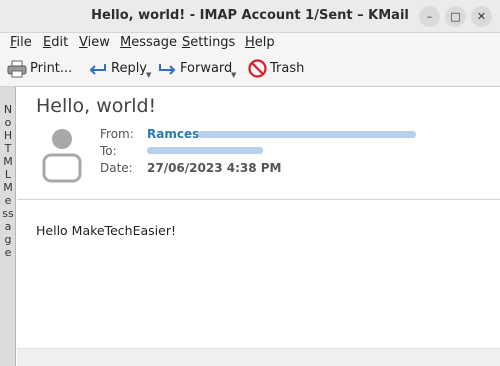  What do you see at coordinates (62, 156) in the screenshot?
I see `avatar-icon` at bounding box center [62, 156].